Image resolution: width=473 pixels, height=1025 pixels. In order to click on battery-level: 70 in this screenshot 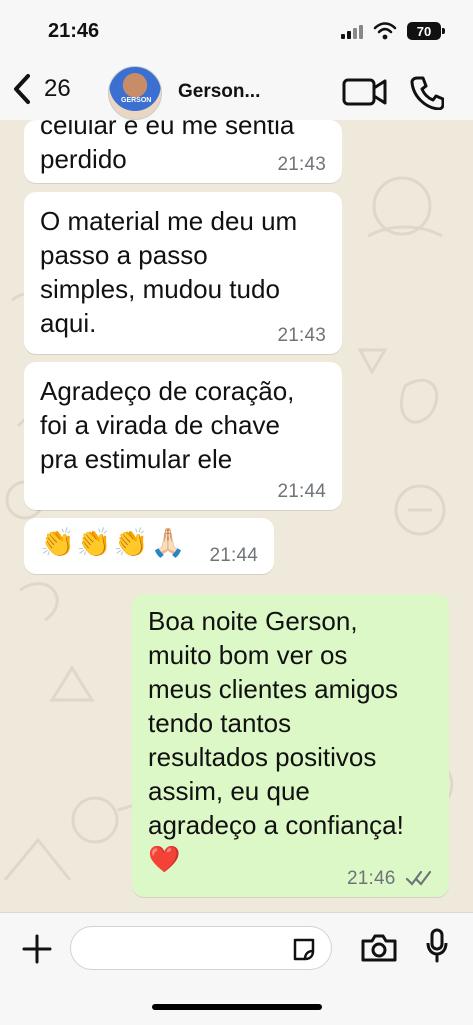, I will do `click(424, 31)`.